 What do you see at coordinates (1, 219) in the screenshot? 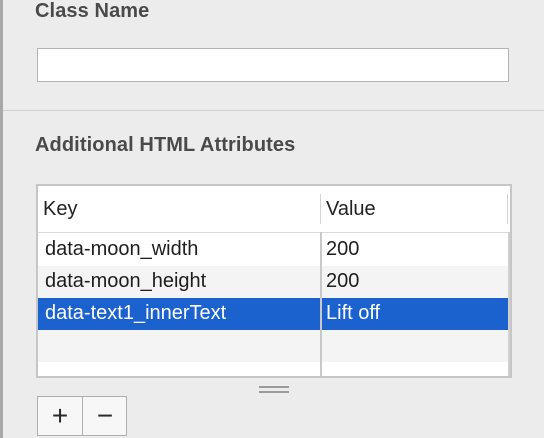
I see `panel-left-border` at bounding box center [1, 219].